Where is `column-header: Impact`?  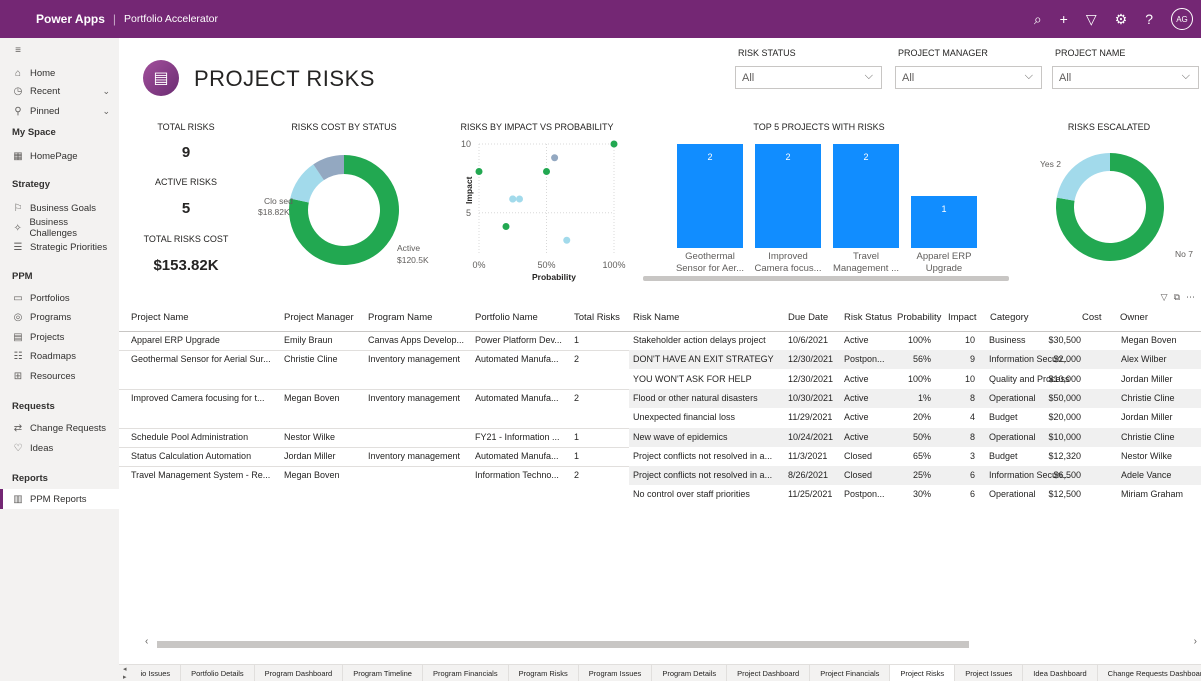 column-header: Impact is located at coordinates (962, 317).